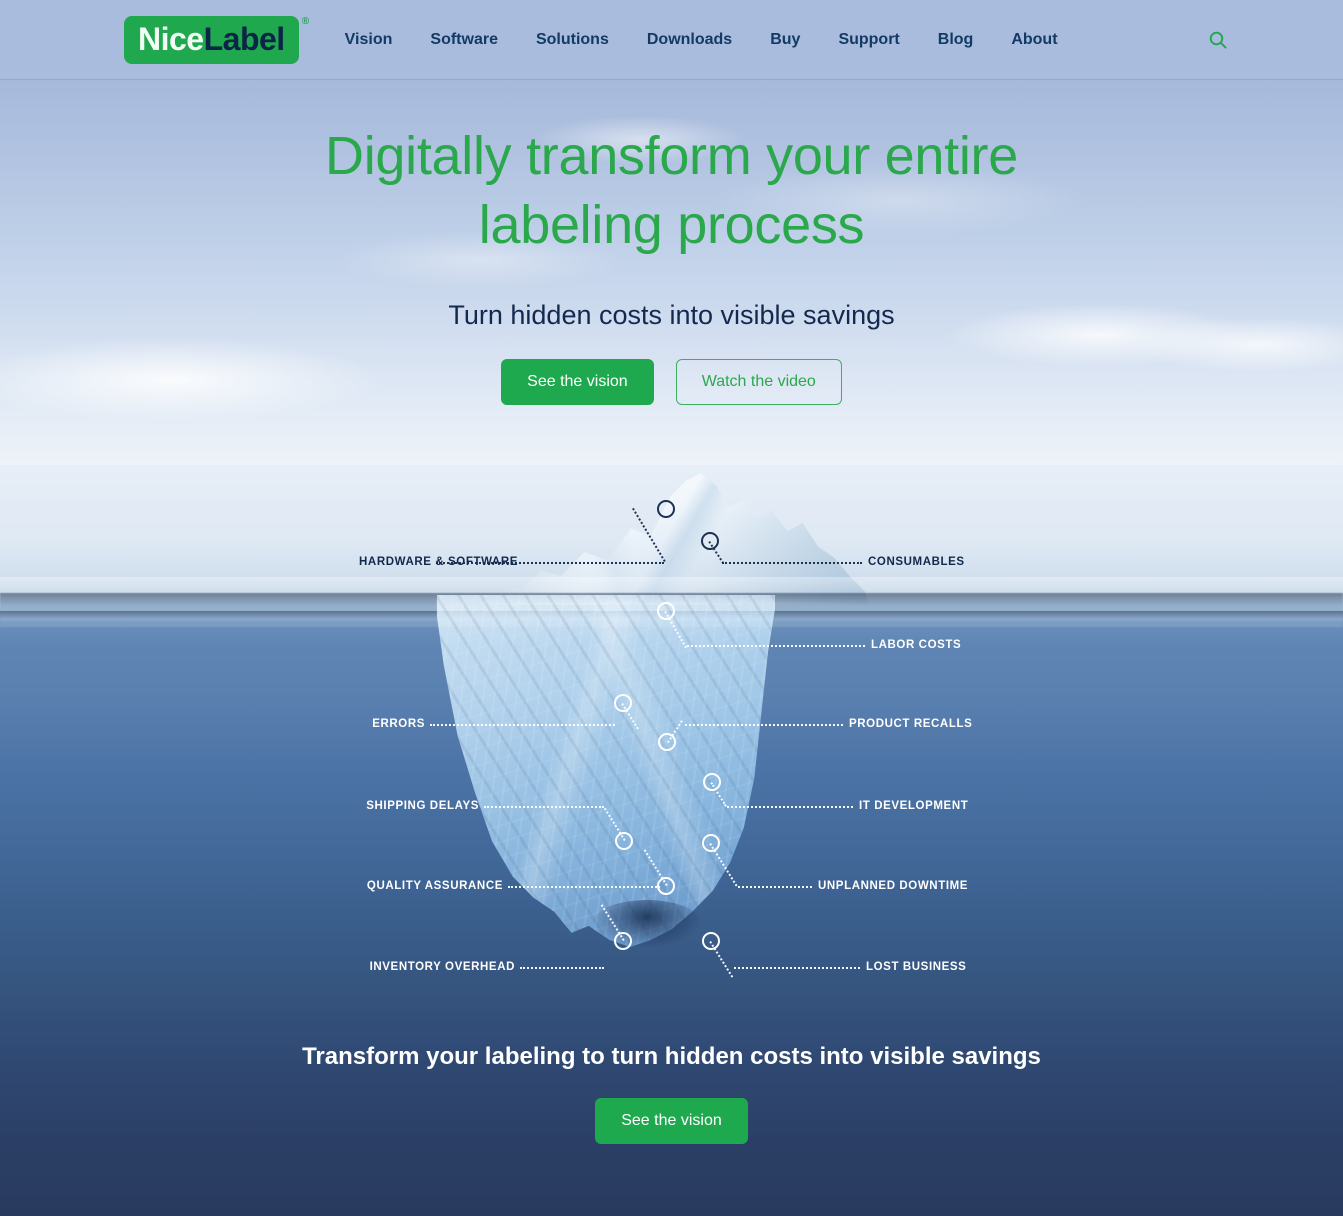 Image resolution: width=1343 pixels, height=1216 pixels. I want to click on logo-trademark: ®, so click(305, 21).